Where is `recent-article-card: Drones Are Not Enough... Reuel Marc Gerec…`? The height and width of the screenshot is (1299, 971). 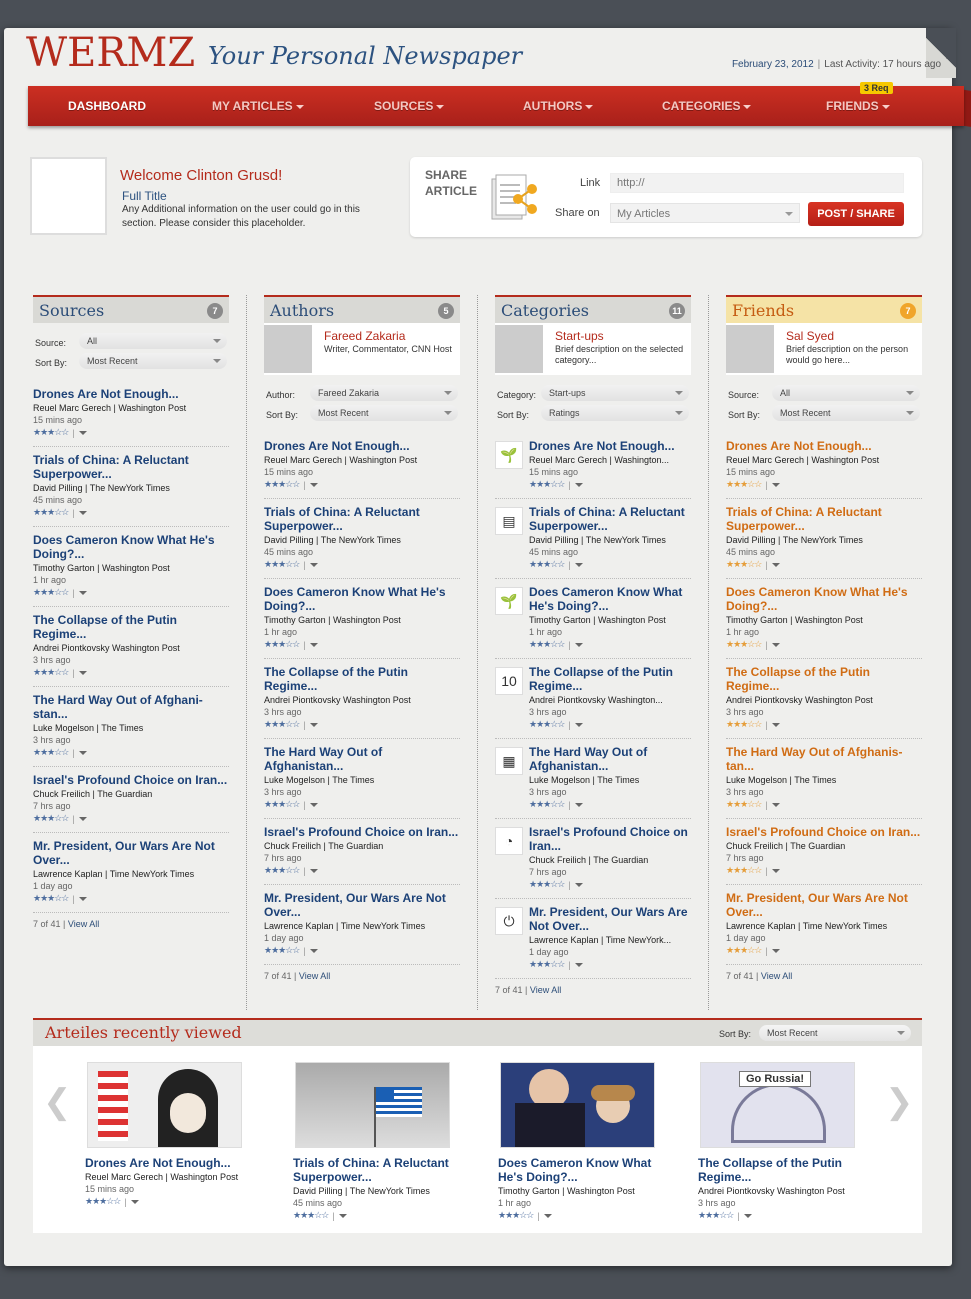
recent-article-card: Drones Are Not Enough... Reuel Marc Gerec… is located at coordinates (175, 1134).